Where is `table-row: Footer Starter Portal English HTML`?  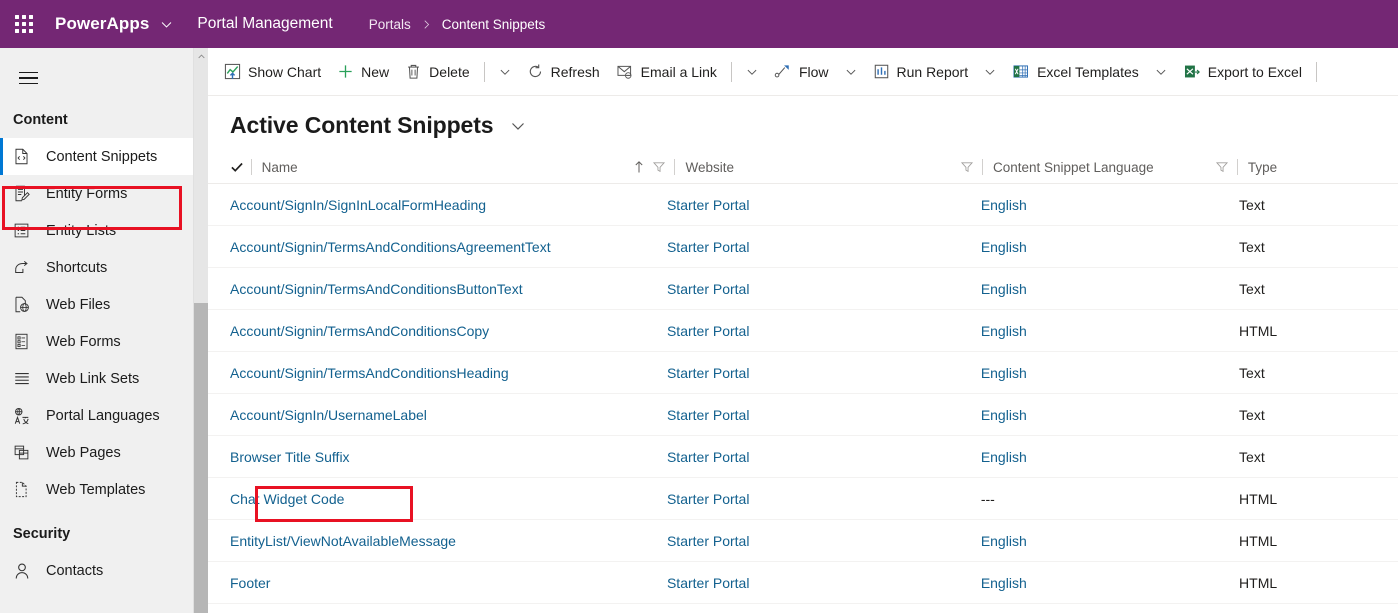 table-row: Footer Starter Portal English HTML is located at coordinates (803, 583).